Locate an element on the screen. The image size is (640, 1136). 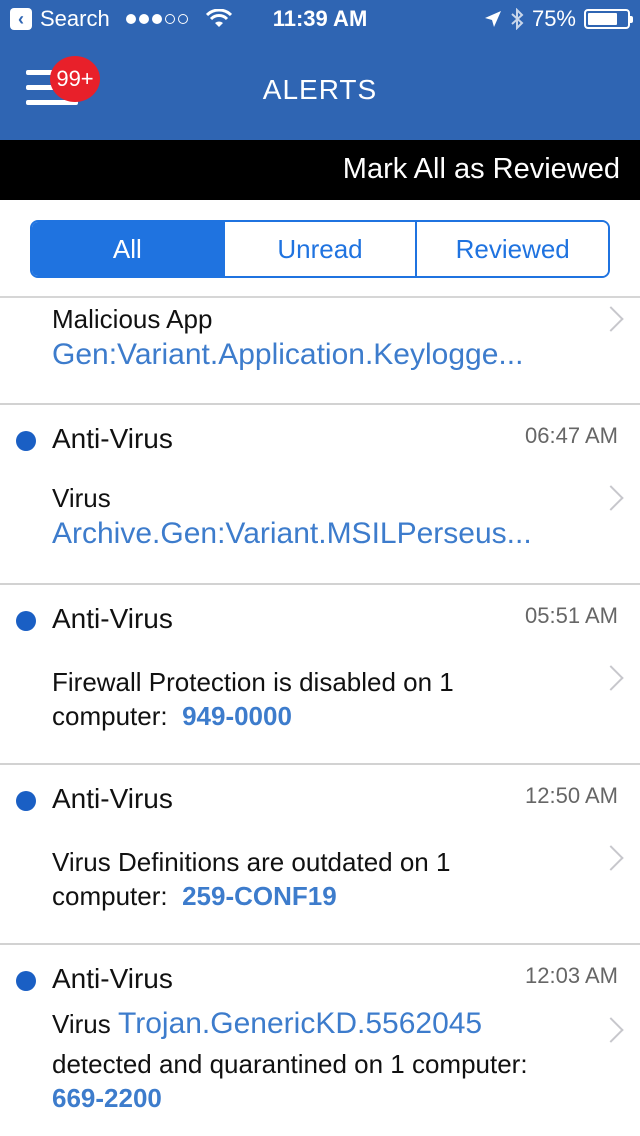
filter-bar: All Unread Reviewed is located at coordinates (320, 249).